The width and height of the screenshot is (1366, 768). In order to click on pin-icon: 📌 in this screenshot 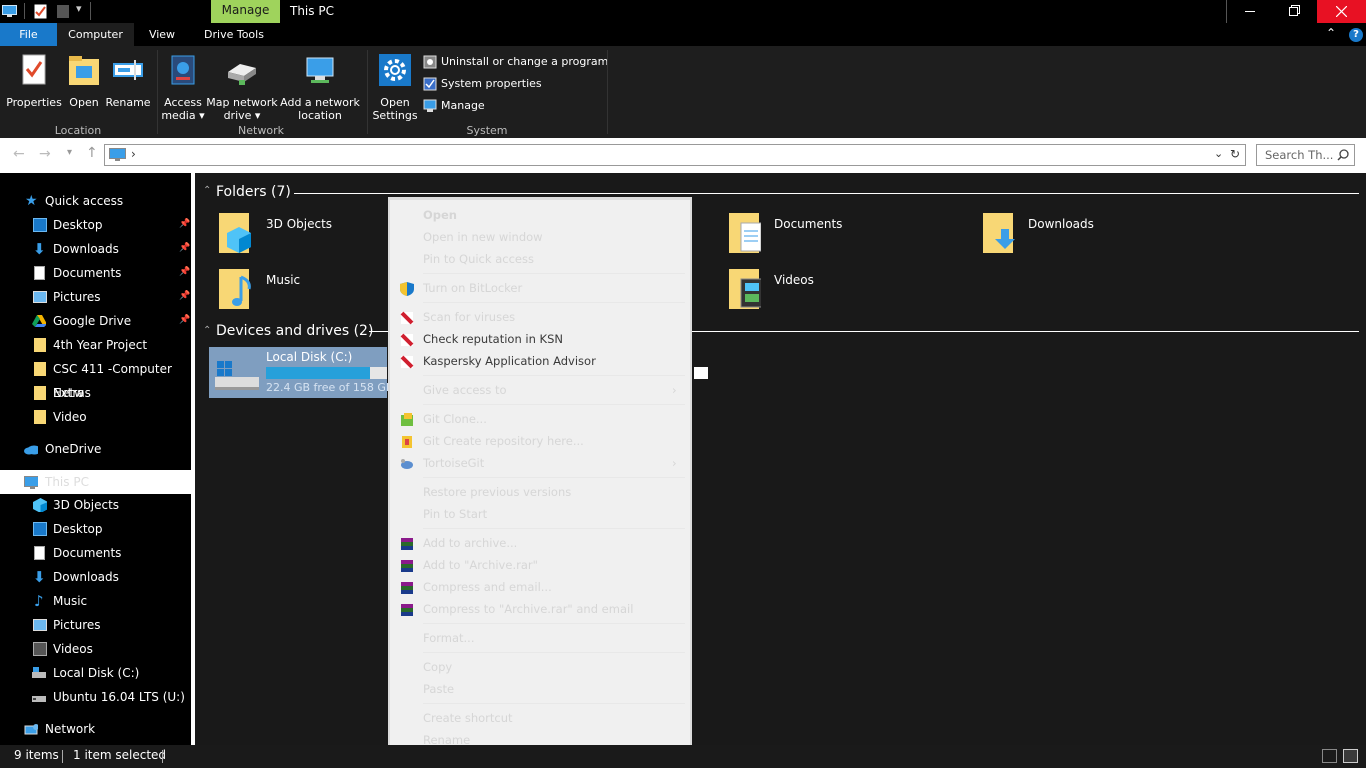, I will do `click(185, 248)`.